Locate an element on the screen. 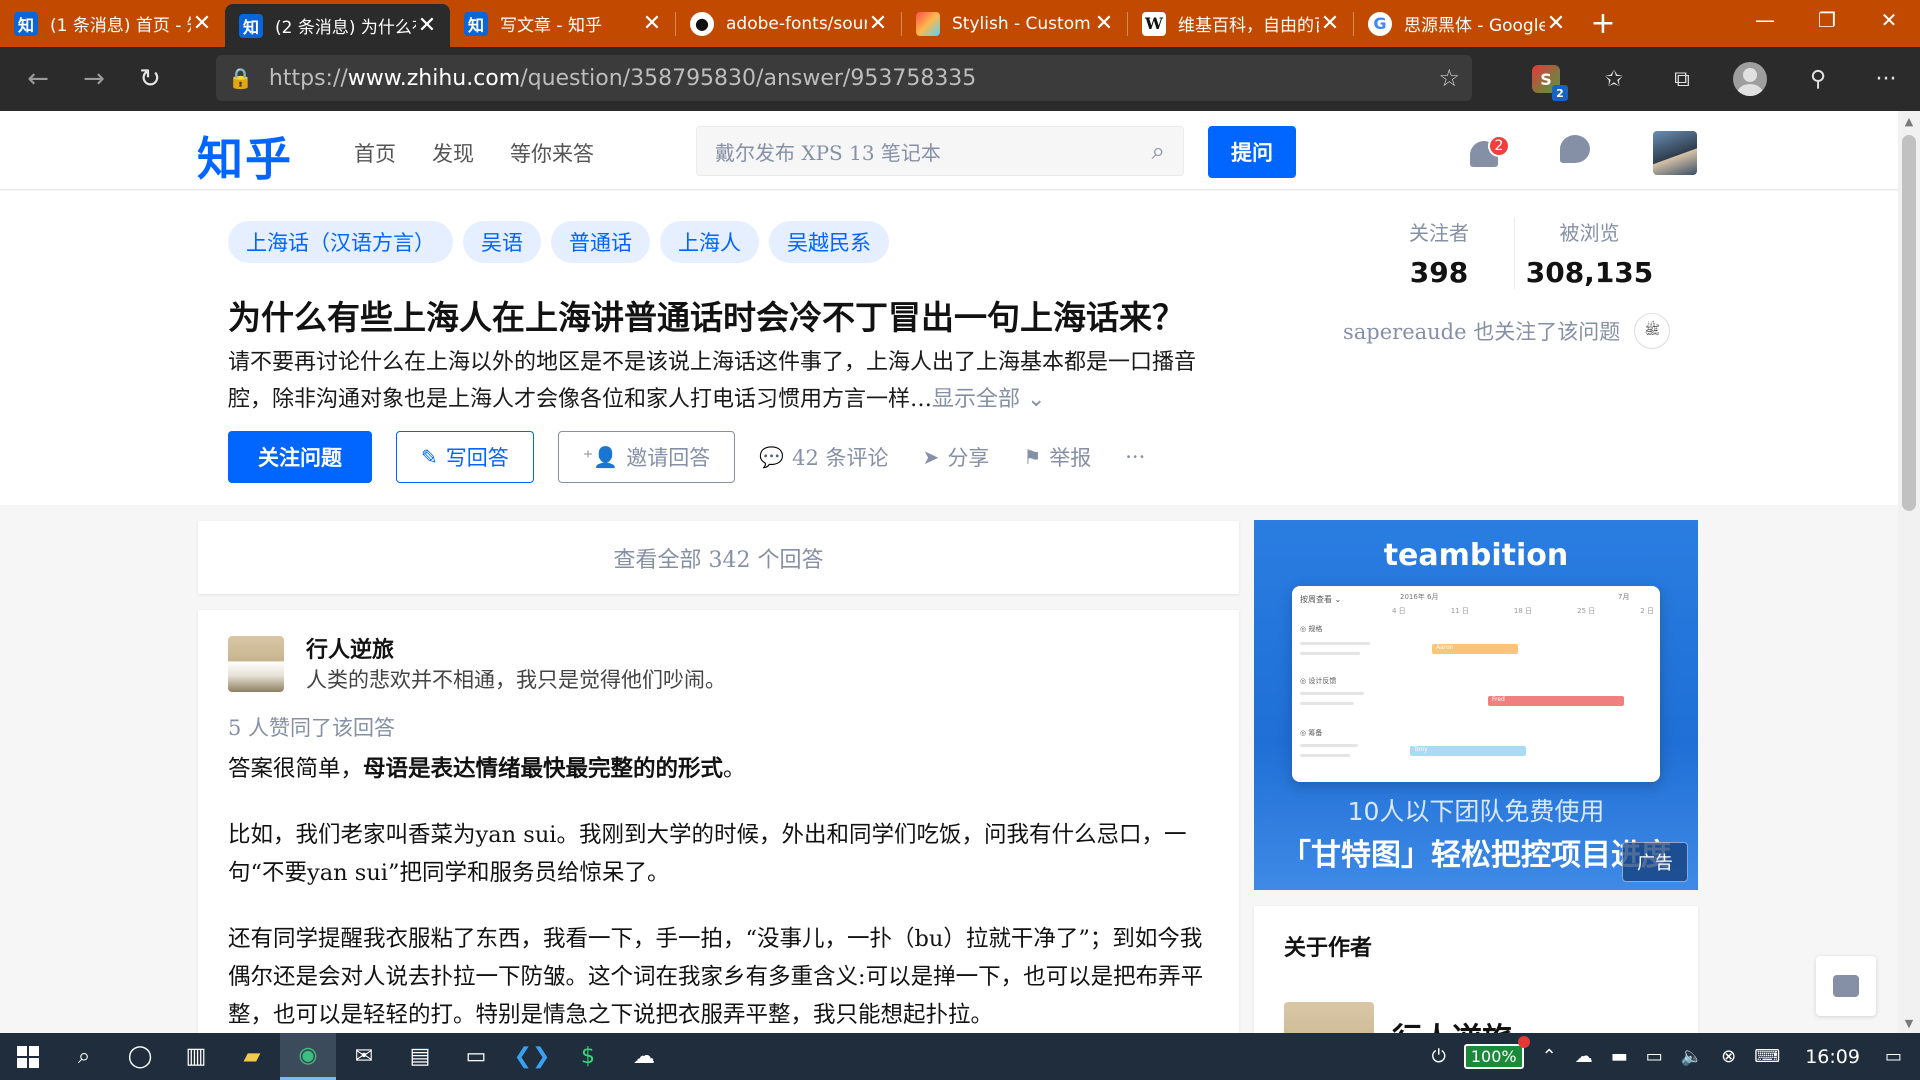 The width and height of the screenshot is (1920, 1080). share-icon: ➤ is located at coordinates (931, 457).